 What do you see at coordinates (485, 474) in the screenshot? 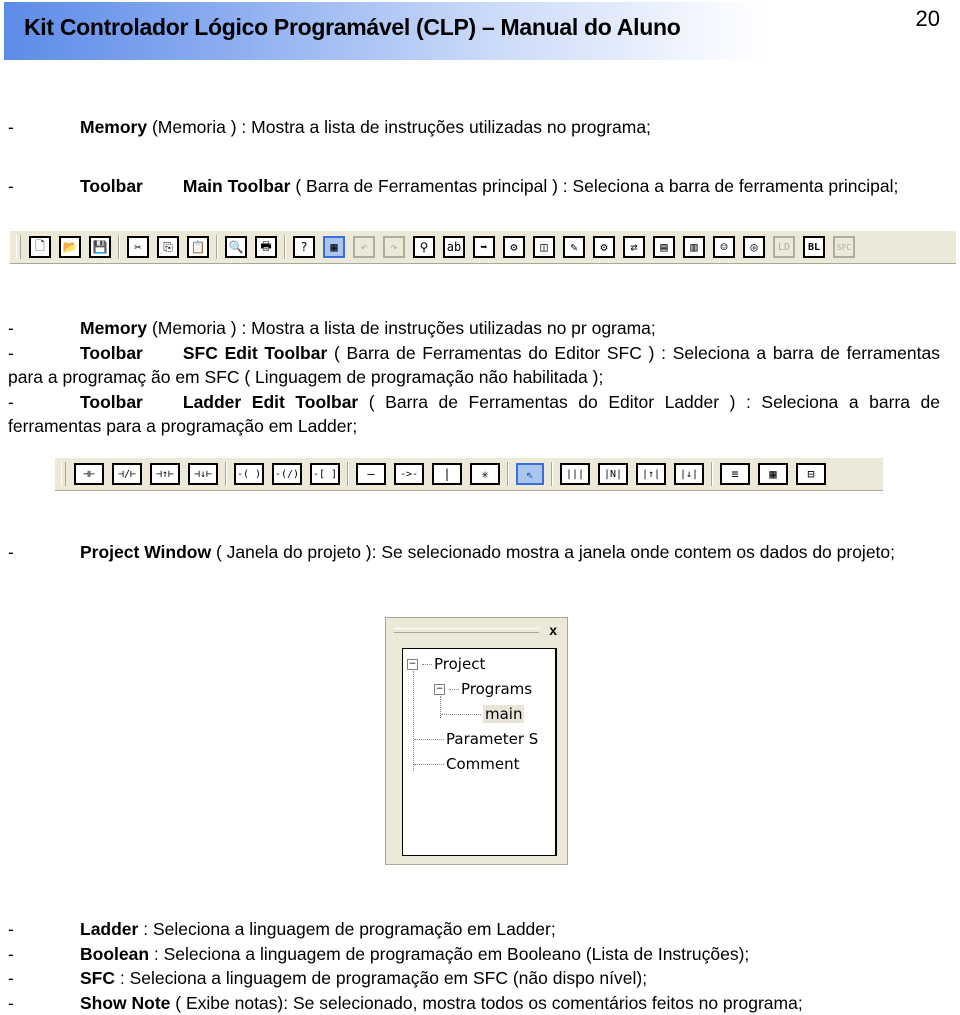
I see `delete-vertical-line-icon: ✳` at bounding box center [485, 474].